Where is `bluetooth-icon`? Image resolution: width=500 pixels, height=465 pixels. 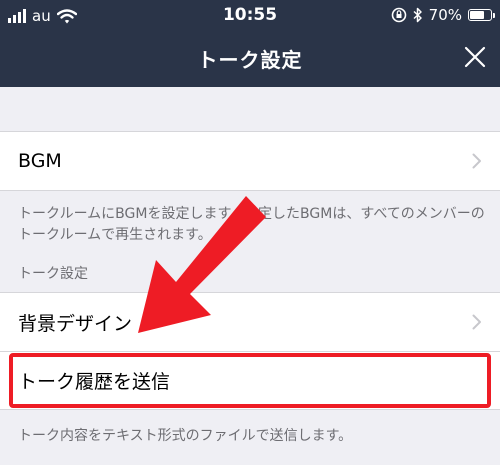 bluetooth-icon is located at coordinates (417, 15).